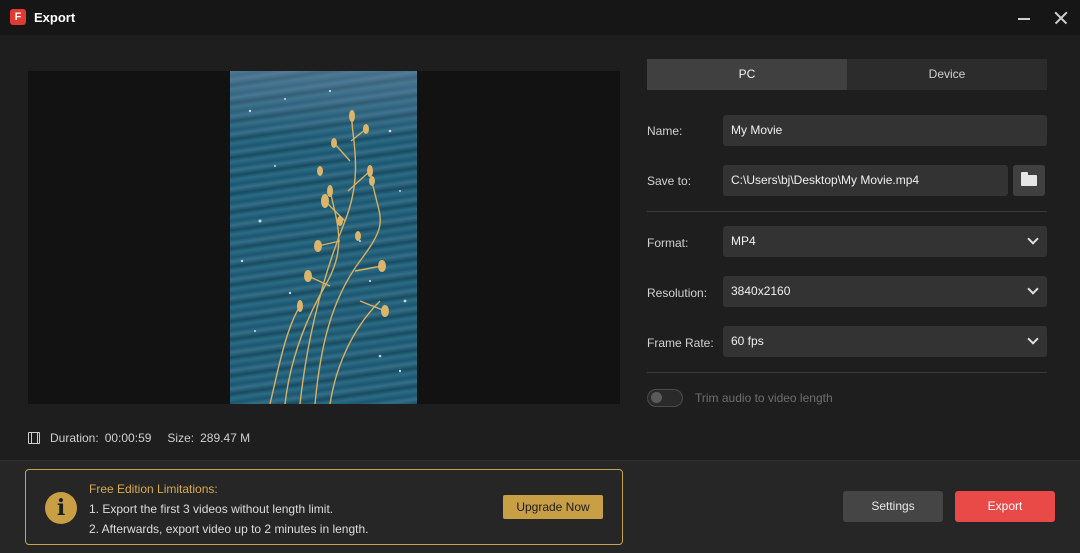 Image resolution: width=1080 pixels, height=553 pixels. Describe the element at coordinates (18, 17) in the screenshot. I see `app-logo-icon: F` at that location.